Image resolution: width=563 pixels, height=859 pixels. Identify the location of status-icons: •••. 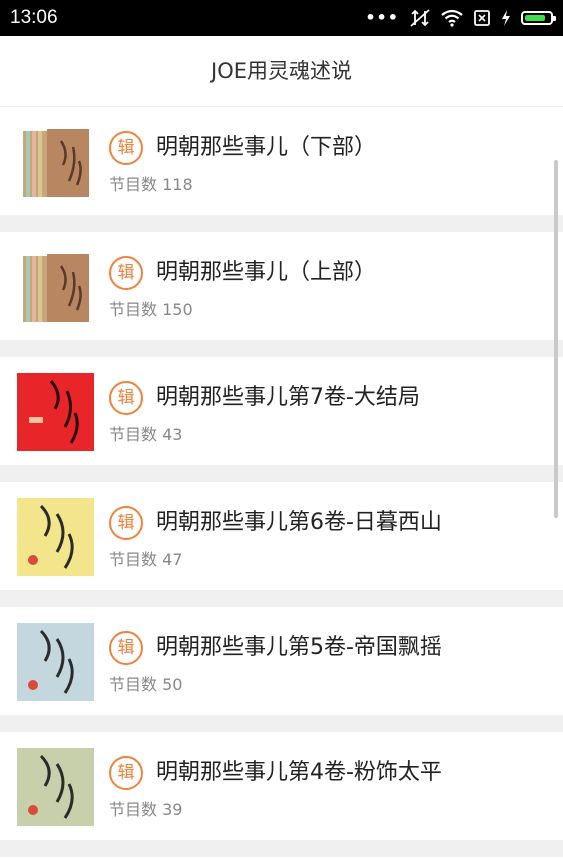
(460, 18).